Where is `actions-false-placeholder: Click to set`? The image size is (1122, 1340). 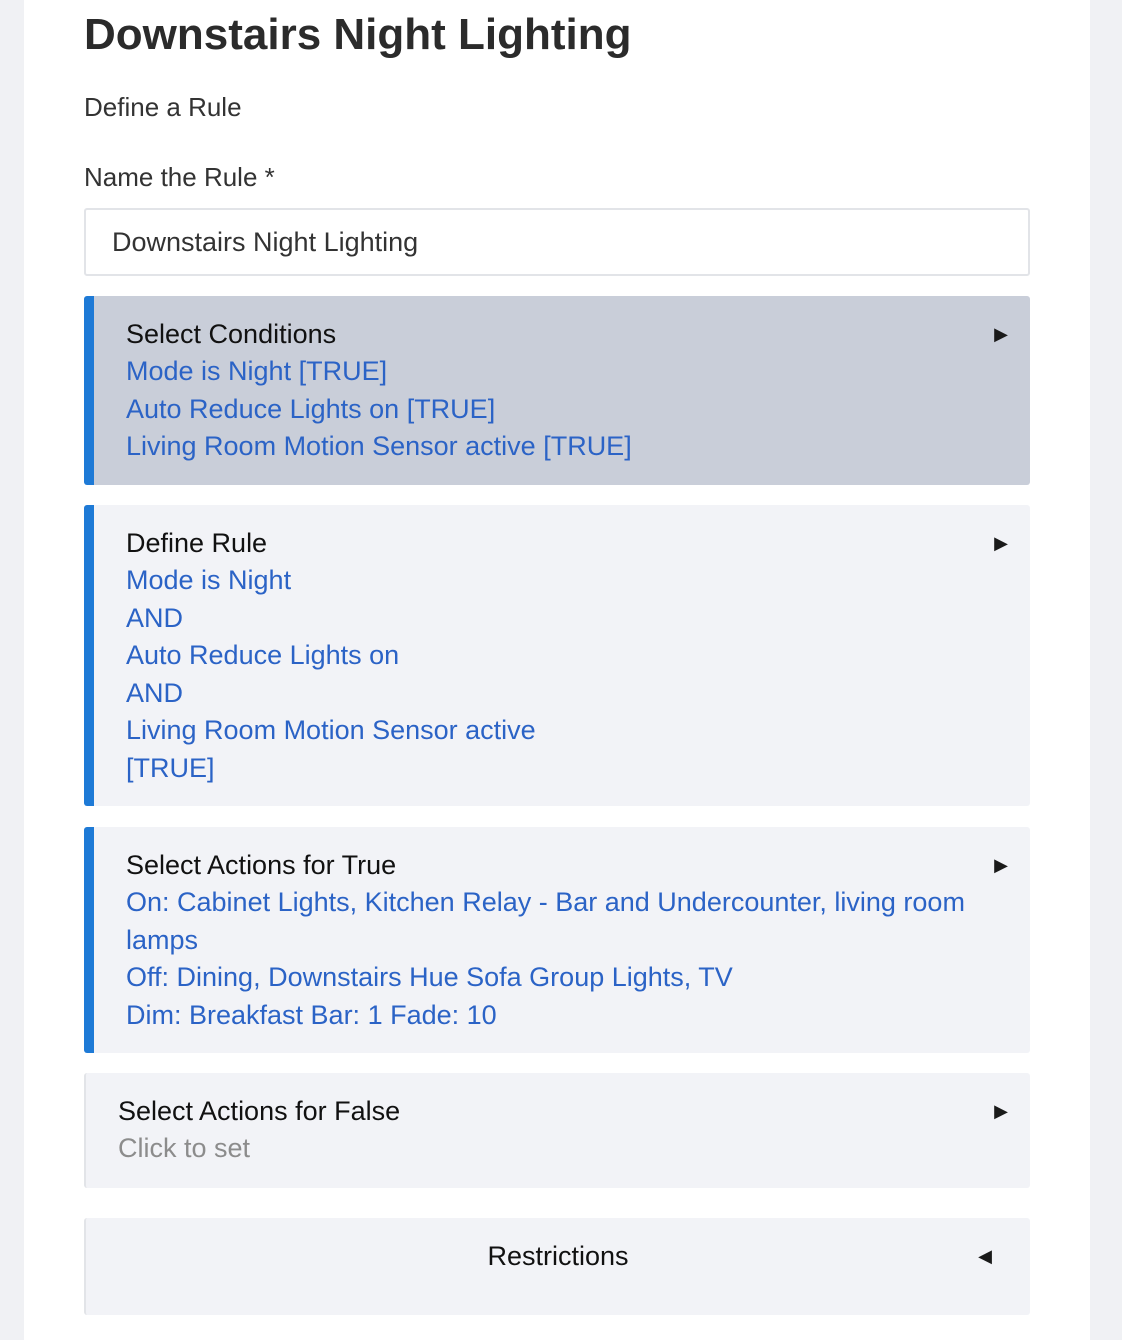
actions-false-placeholder: Click to set is located at coordinates (184, 1148).